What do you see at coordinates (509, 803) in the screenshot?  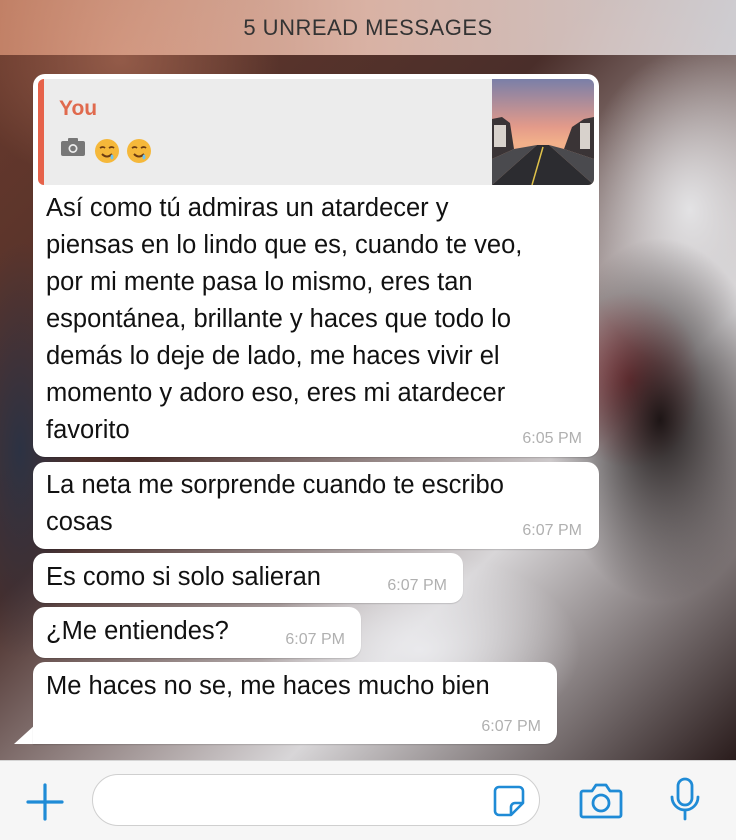 I see `sticker-icon` at bounding box center [509, 803].